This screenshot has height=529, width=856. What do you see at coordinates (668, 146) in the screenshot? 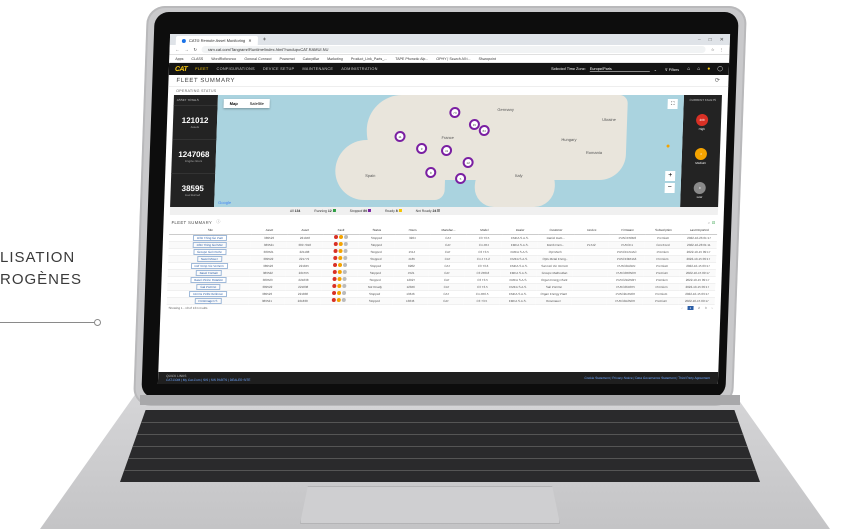
I see `pegman-icon: ●` at bounding box center [668, 146].